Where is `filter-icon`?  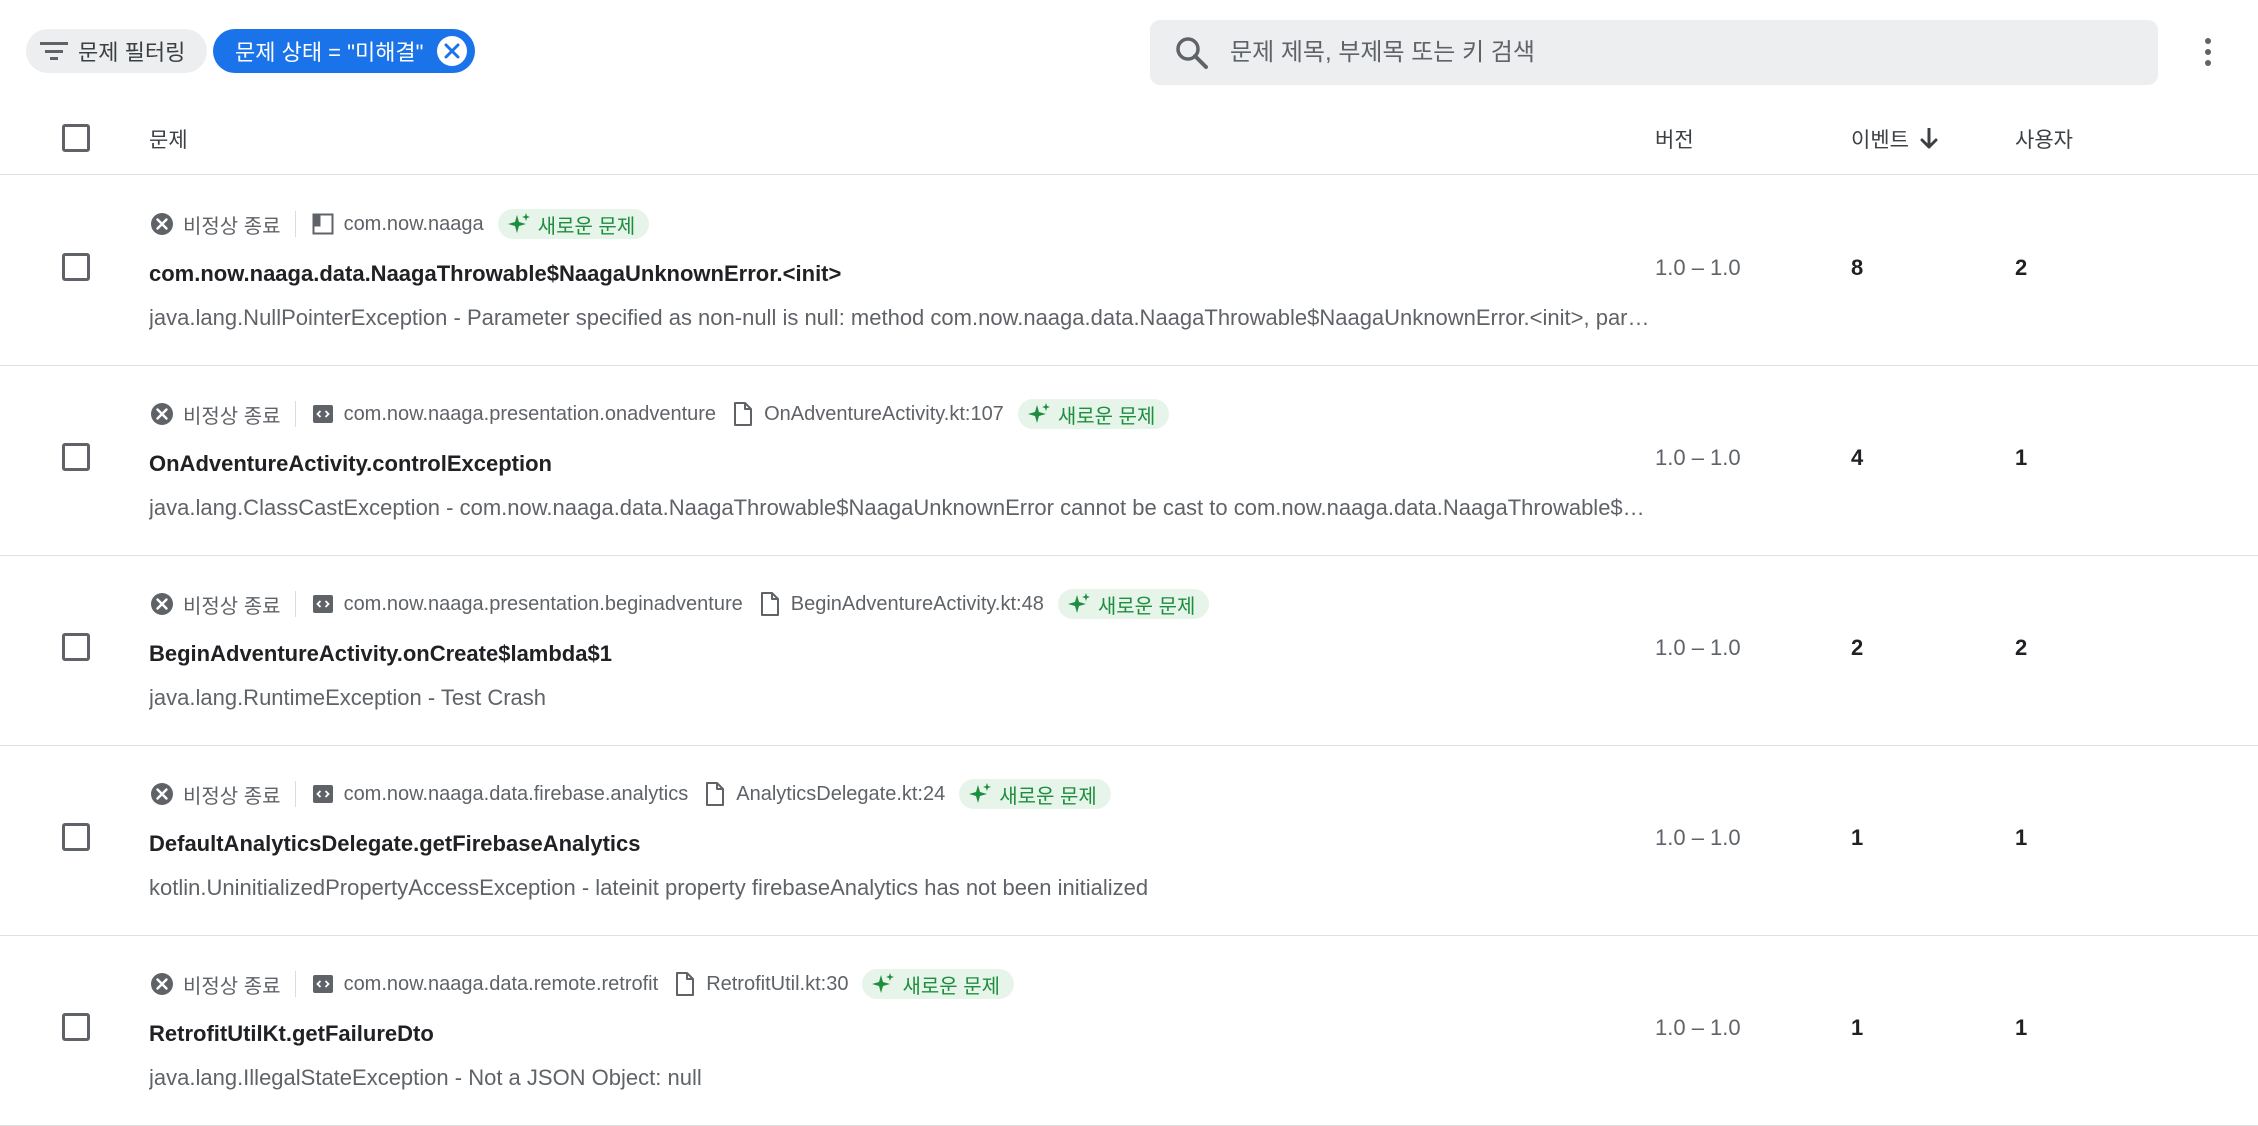
filter-icon is located at coordinates (54, 51).